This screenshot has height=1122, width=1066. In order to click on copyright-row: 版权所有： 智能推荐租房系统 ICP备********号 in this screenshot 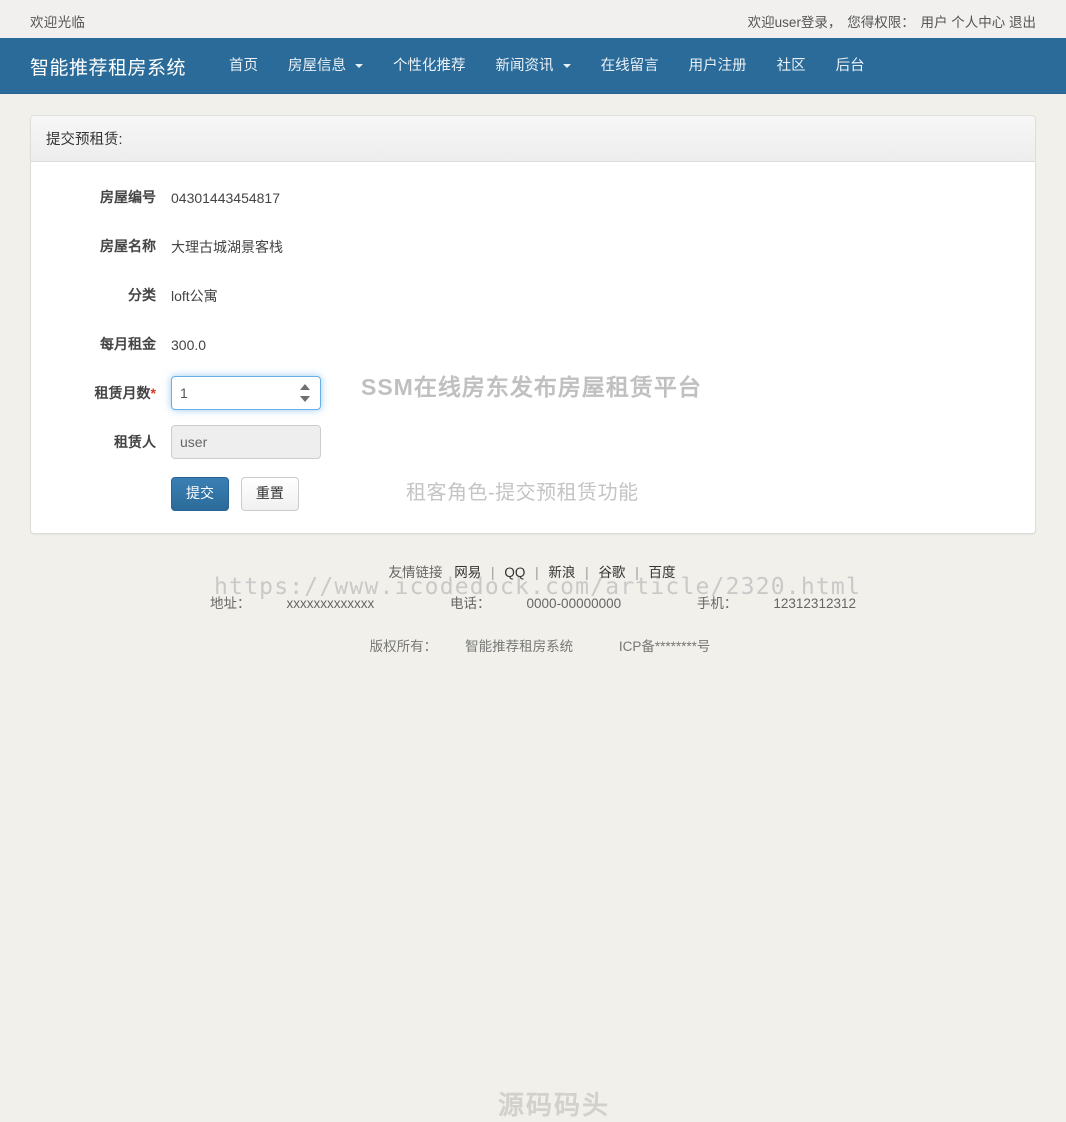, I will do `click(533, 645)`.